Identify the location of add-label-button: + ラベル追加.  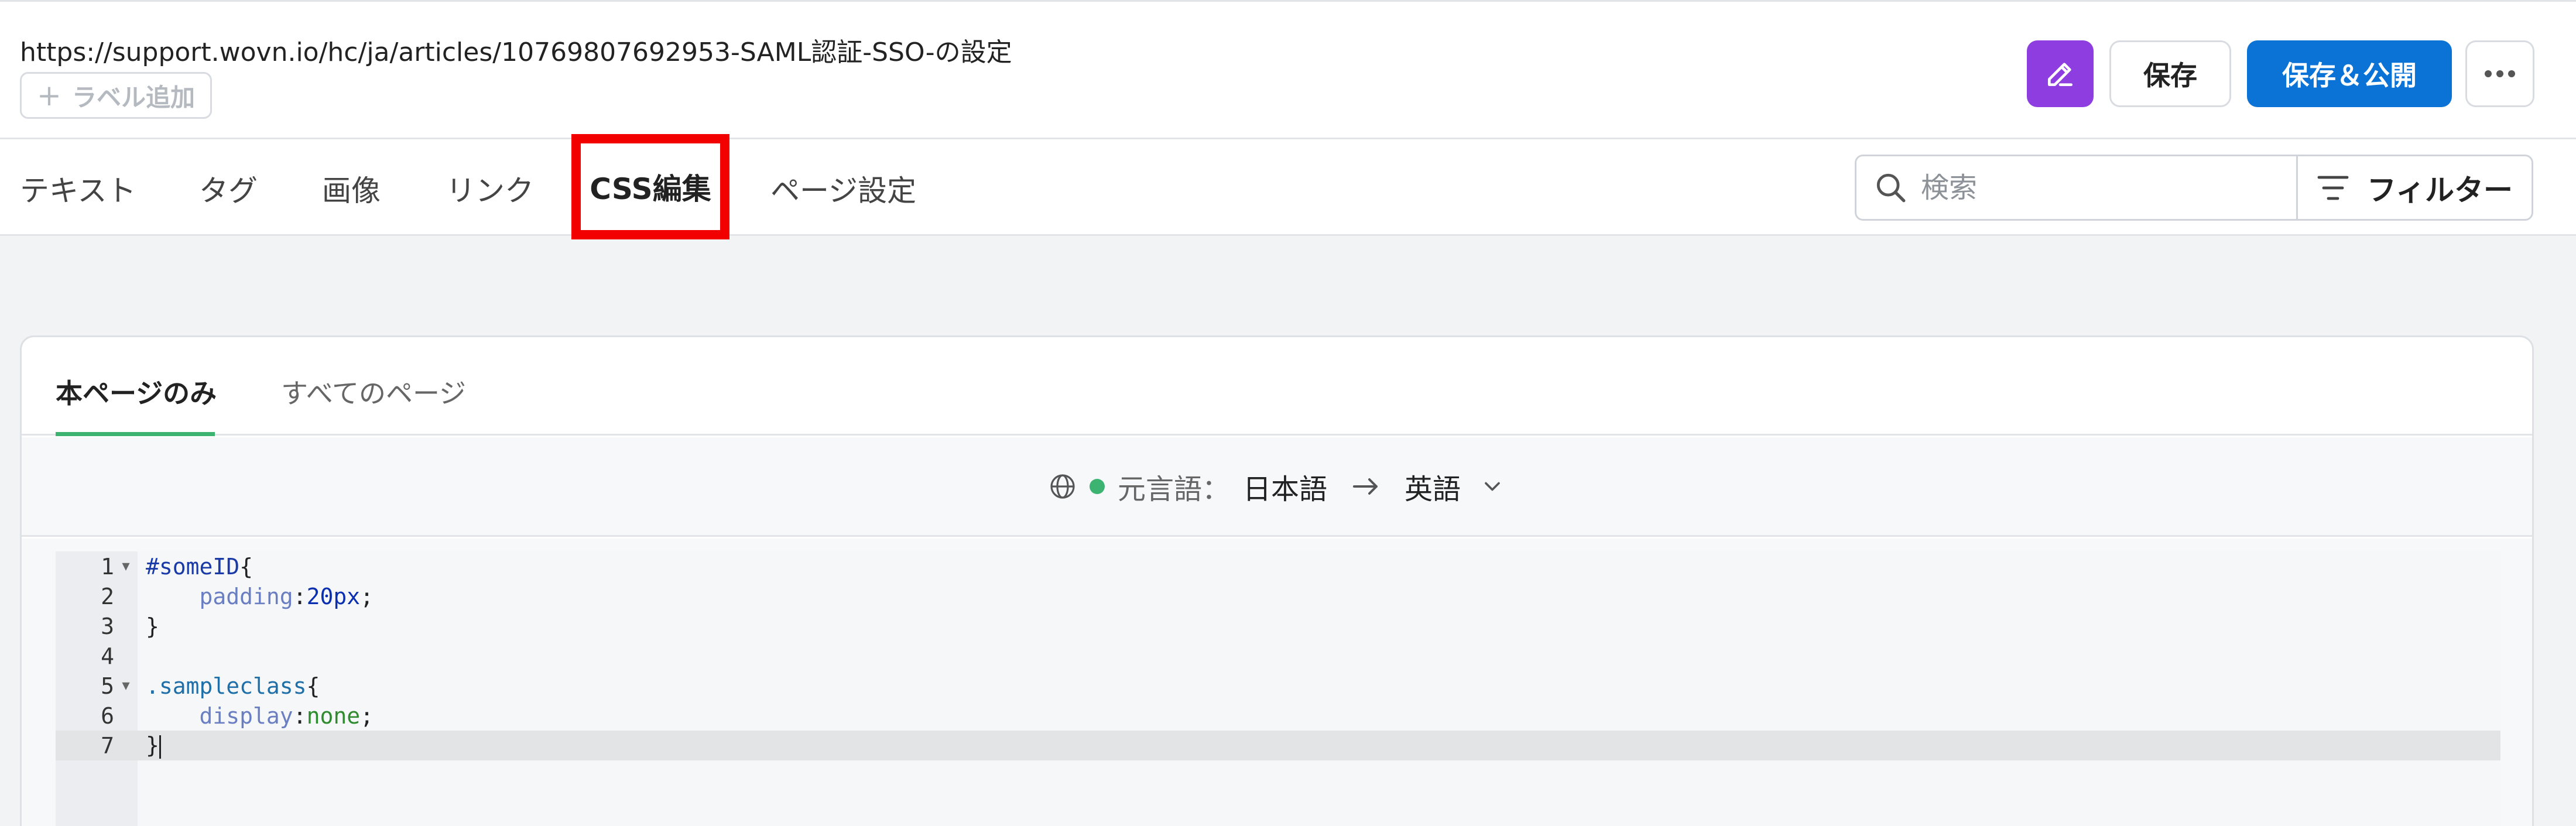
(116, 95).